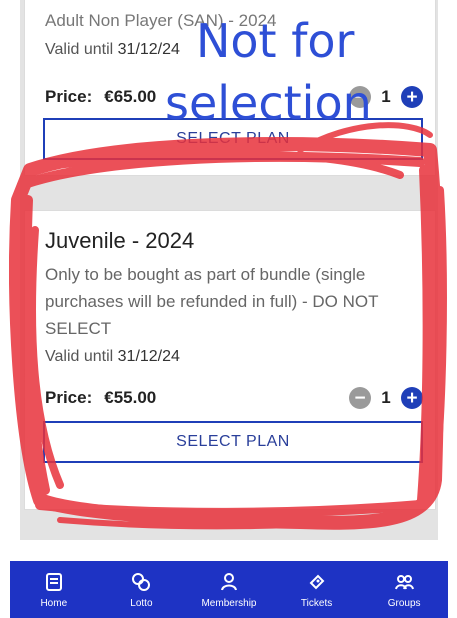 This screenshot has width=457, height=618. I want to click on tab-label: Home, so click(54, 603).